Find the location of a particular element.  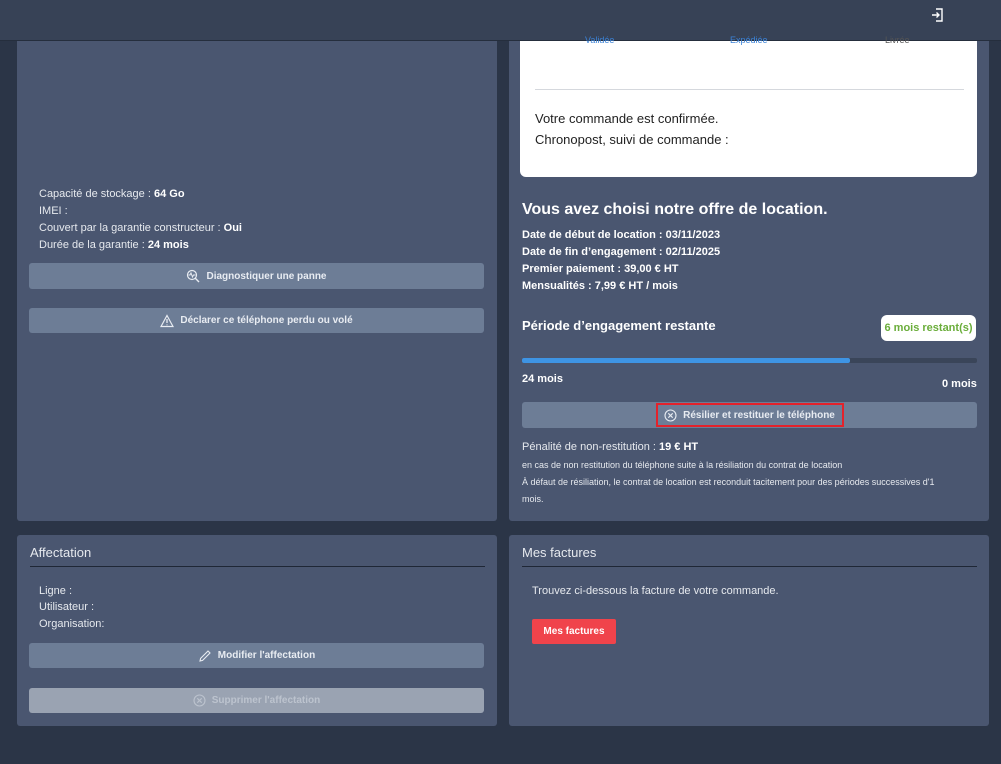

pencil-icon is located at coordinates (205, 655).